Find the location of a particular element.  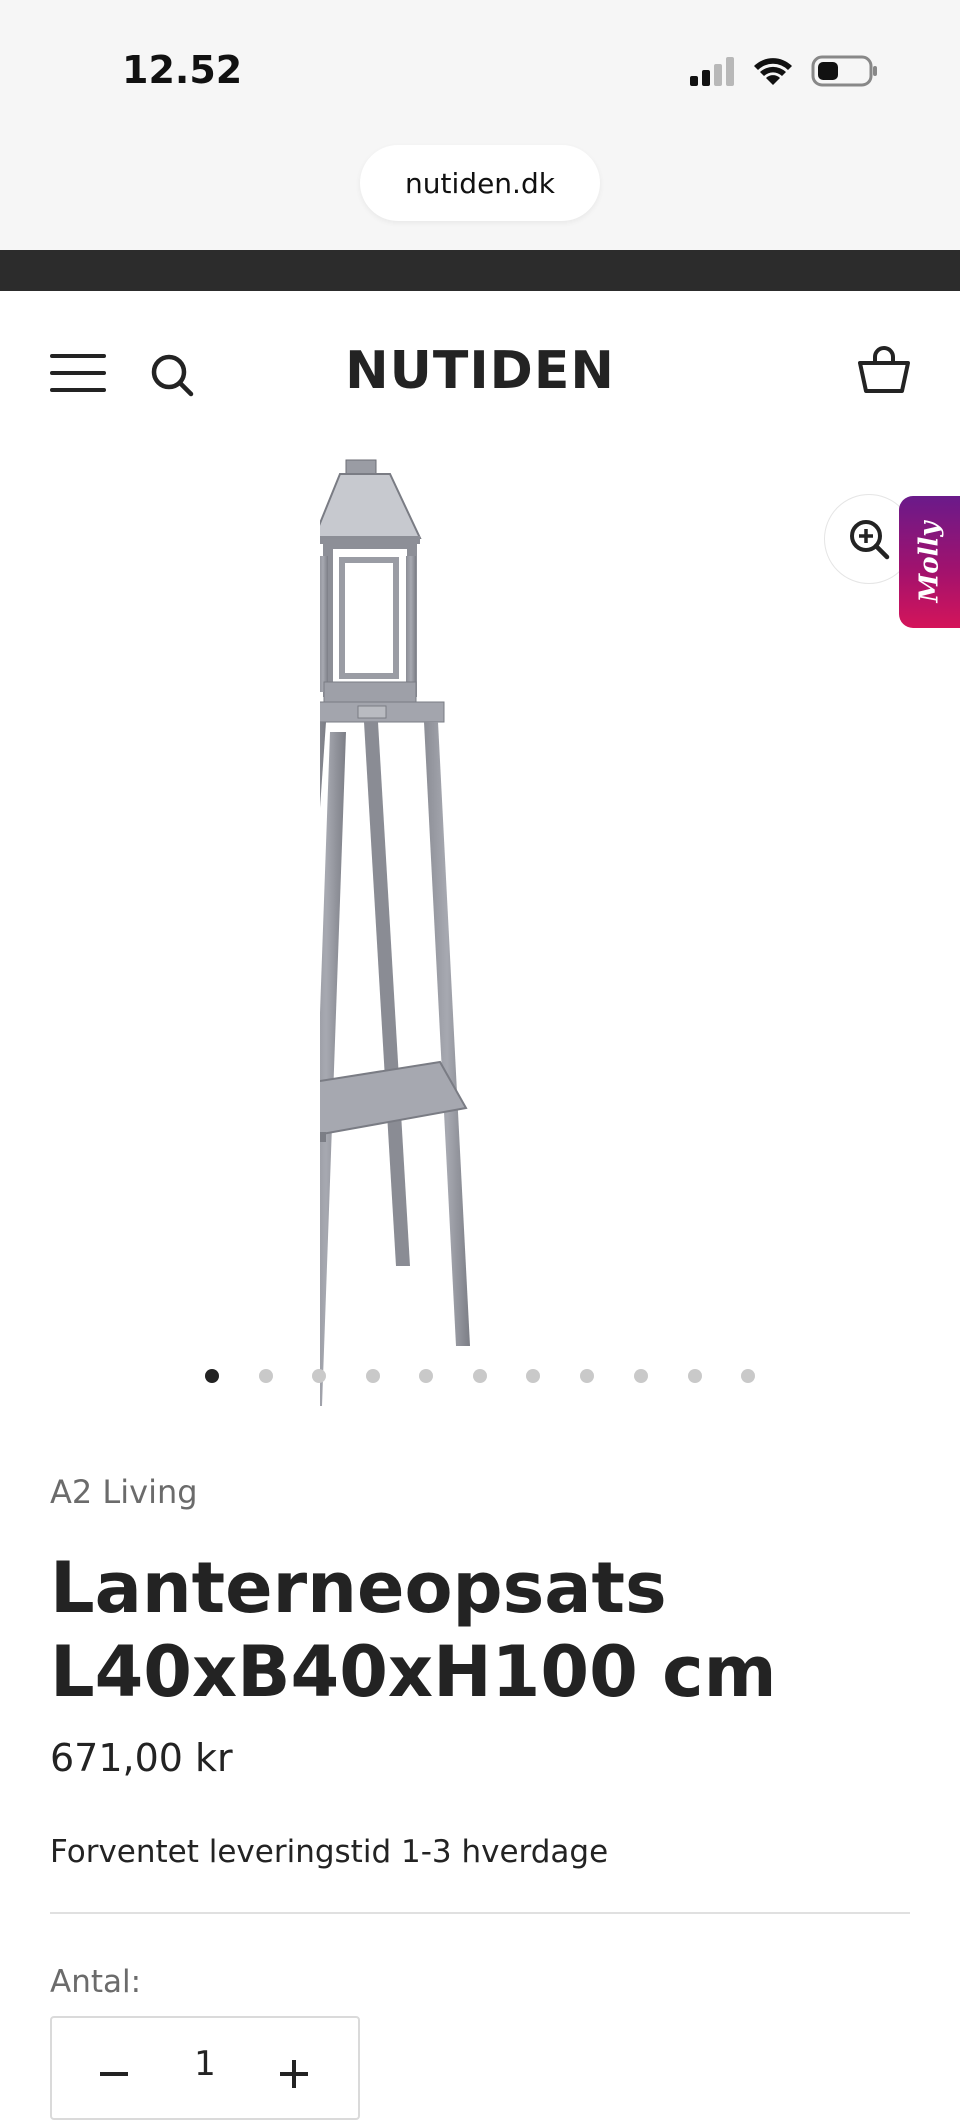

announcement-bar is located at coordinates (480, 270).